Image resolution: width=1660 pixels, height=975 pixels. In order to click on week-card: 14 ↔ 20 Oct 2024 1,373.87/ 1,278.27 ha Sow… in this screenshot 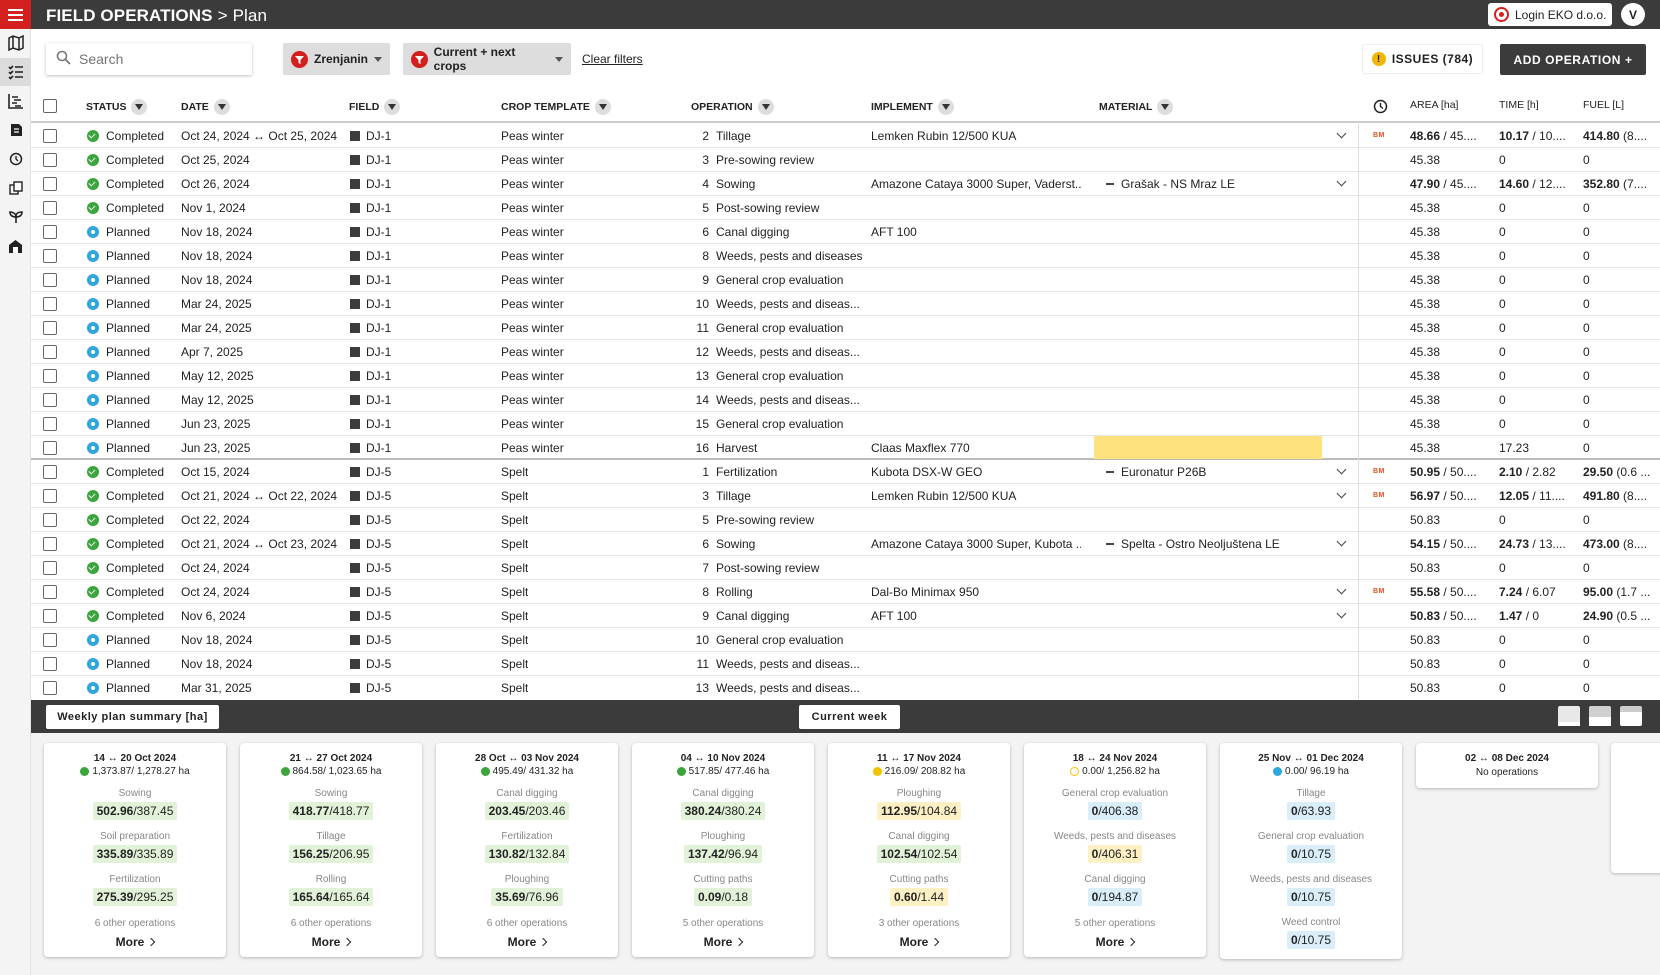, I will do `click(135, 850)`.